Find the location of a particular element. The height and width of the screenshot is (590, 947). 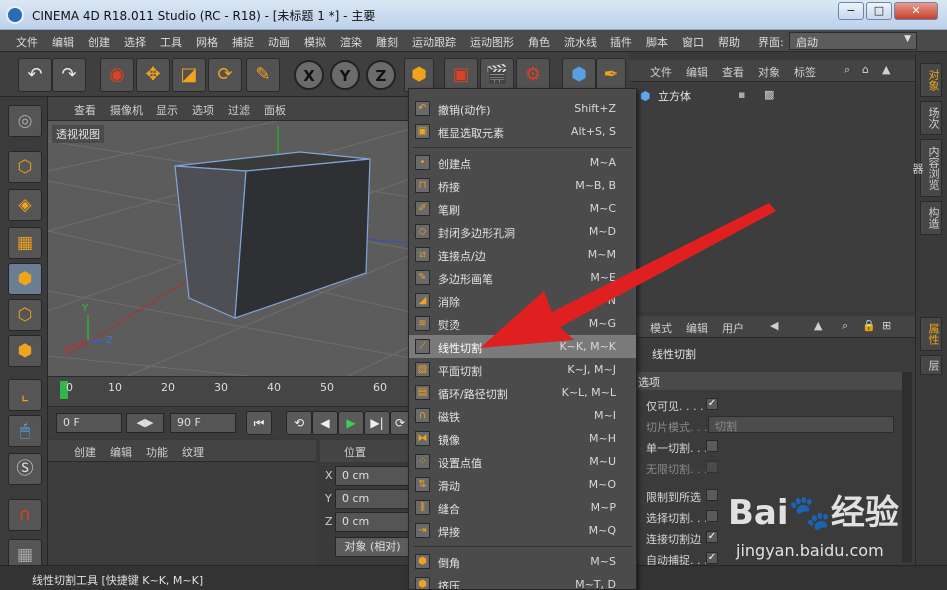

om-menu-tags: 标签 is located at coordinates (805, 72).